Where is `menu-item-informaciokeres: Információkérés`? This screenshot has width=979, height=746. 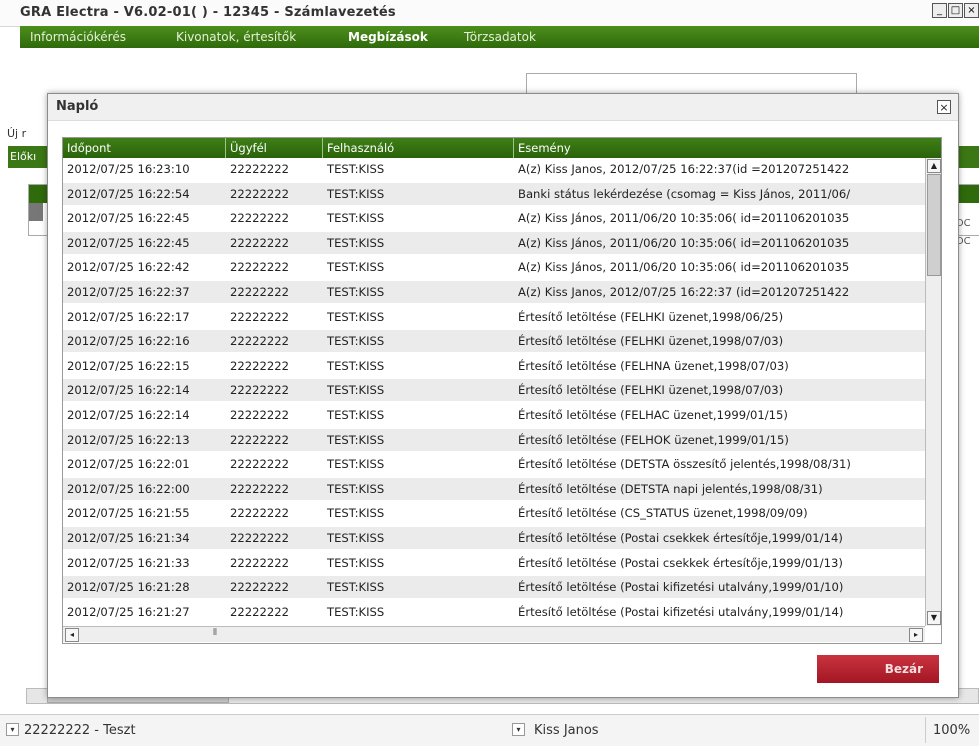 menu-item-informaciokeres: Információkérés is located at coordinates (78, 37).